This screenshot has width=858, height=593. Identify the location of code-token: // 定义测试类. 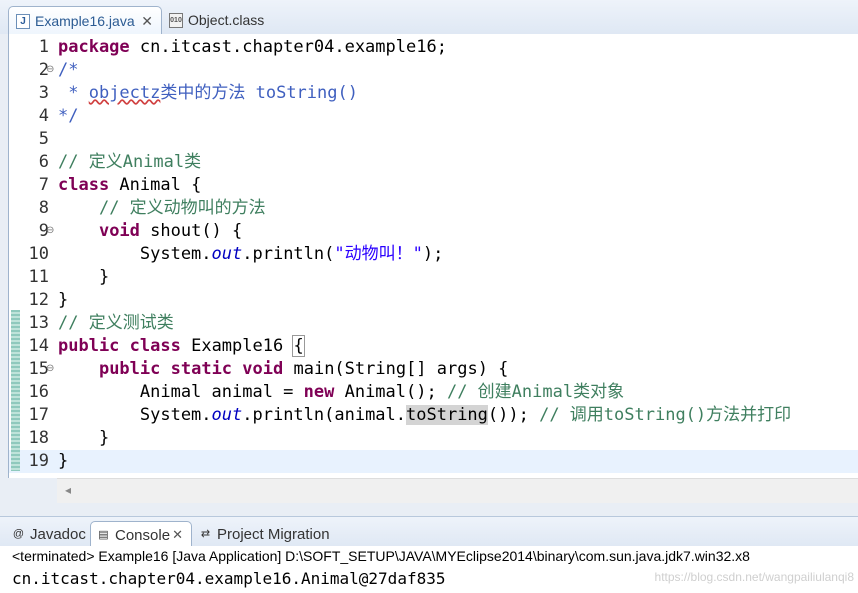
(116, 323).